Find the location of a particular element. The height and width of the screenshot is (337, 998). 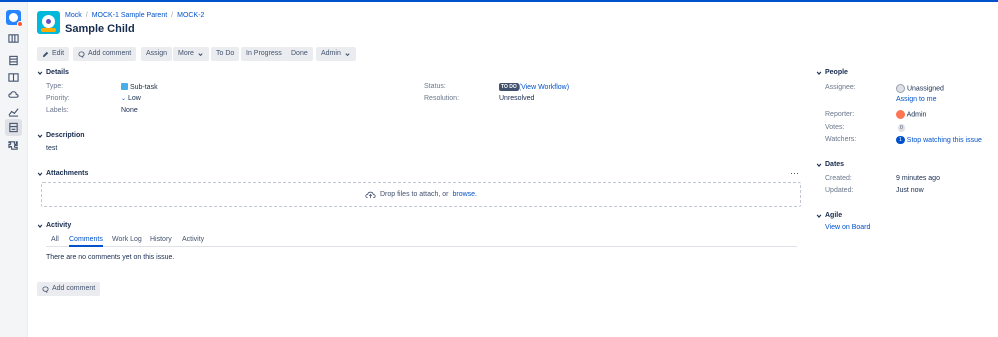

view-on-board-link: View on Board is located at coordinates (847, 227).